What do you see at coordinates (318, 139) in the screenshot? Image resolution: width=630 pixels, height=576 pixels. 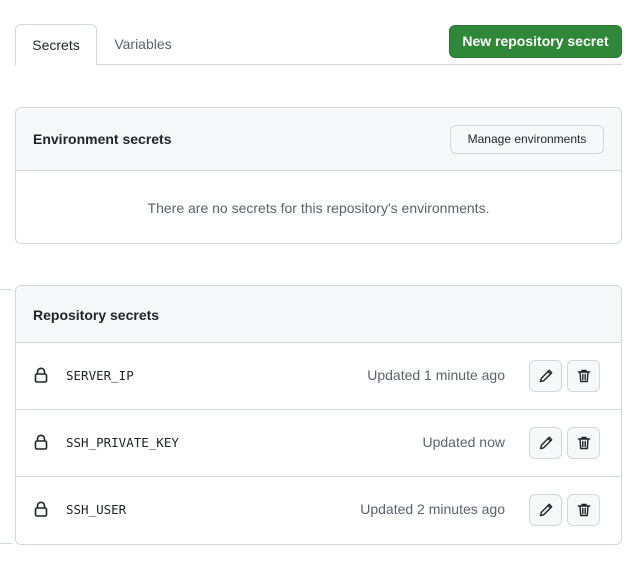 I see `environment-secrets-header: Environment secrets Manage environments` at bounding box center [318, 139].